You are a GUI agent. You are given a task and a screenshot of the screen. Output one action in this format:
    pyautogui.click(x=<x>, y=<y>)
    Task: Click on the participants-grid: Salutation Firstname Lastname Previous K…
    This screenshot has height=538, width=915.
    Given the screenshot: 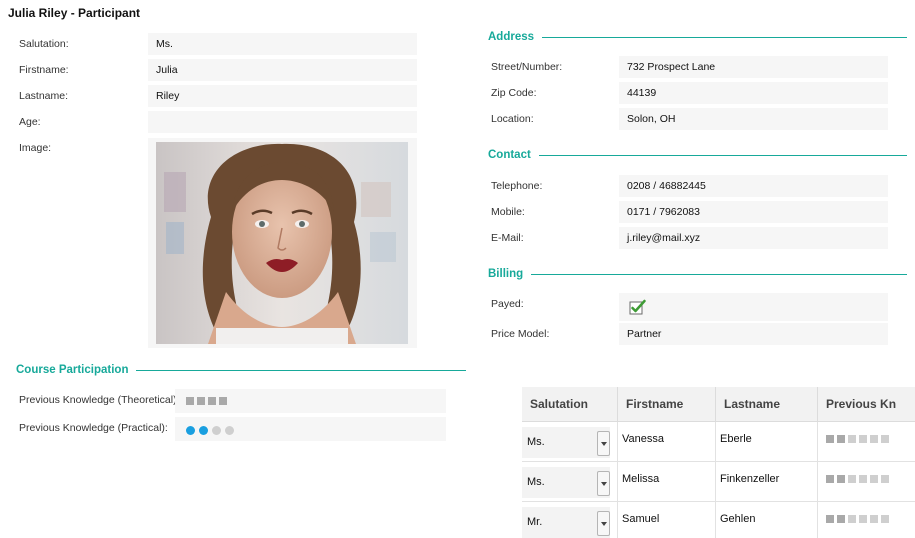 What is the action you would take?
    pyautogui.click(x=718, y=462)
    